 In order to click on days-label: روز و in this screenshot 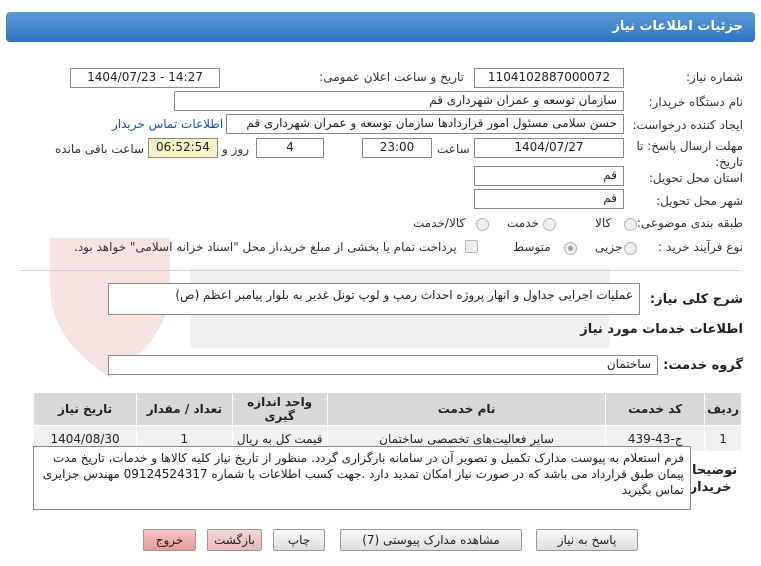, I will do `click(235, 149)`.